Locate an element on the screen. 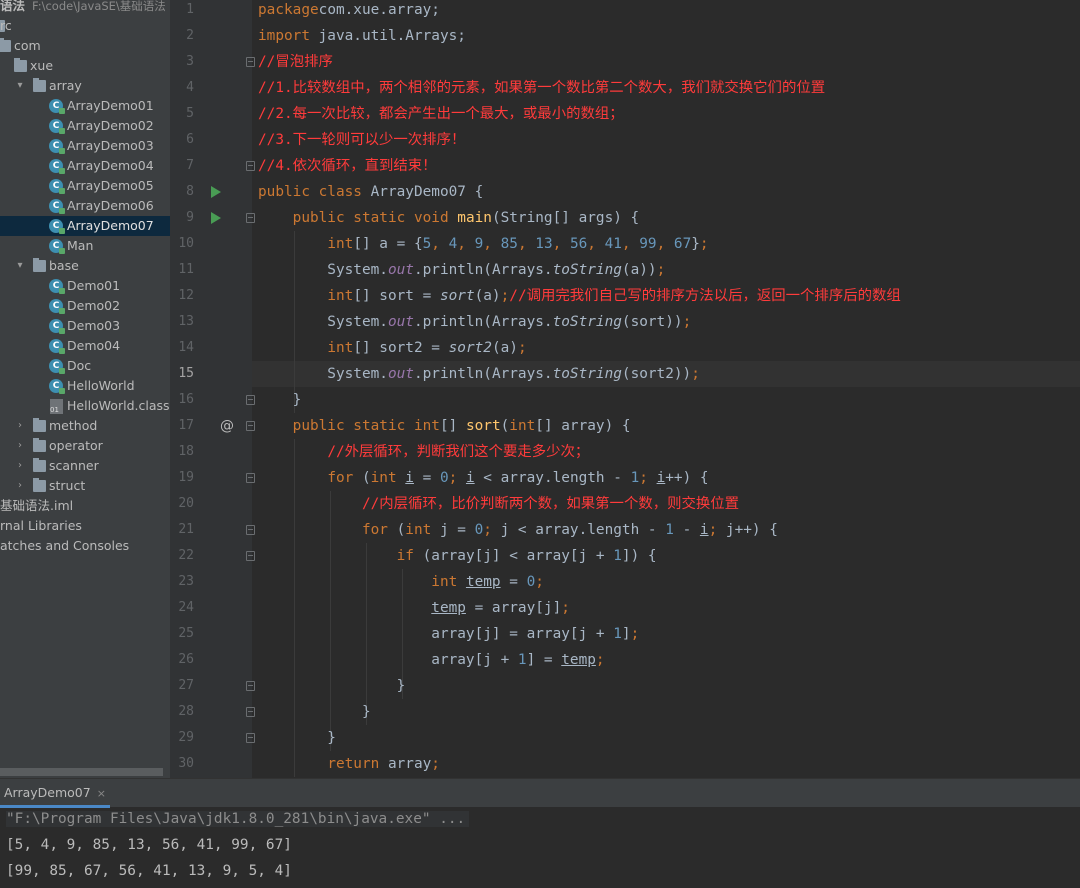 Image resolution: width=1080 pixels, height=888 pixels. code-line: public static void main(String[] args) { is located at coordinates (449, 218).